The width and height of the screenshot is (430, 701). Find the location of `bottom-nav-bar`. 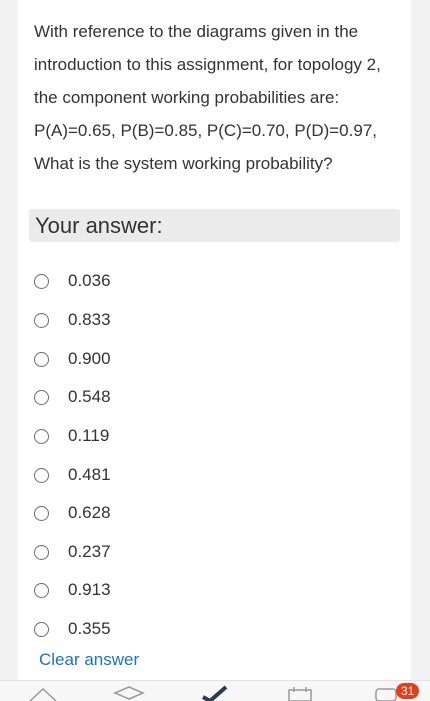

bottom-nav-bar is located at coordinates (215, 690).